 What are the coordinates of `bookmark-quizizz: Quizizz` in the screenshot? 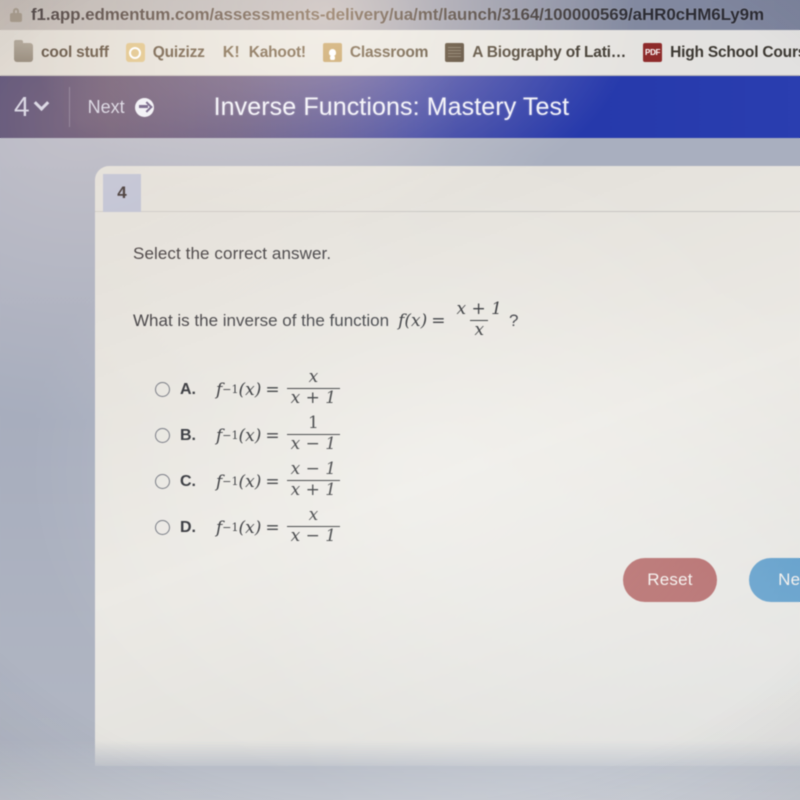 It's located at (165, 52).